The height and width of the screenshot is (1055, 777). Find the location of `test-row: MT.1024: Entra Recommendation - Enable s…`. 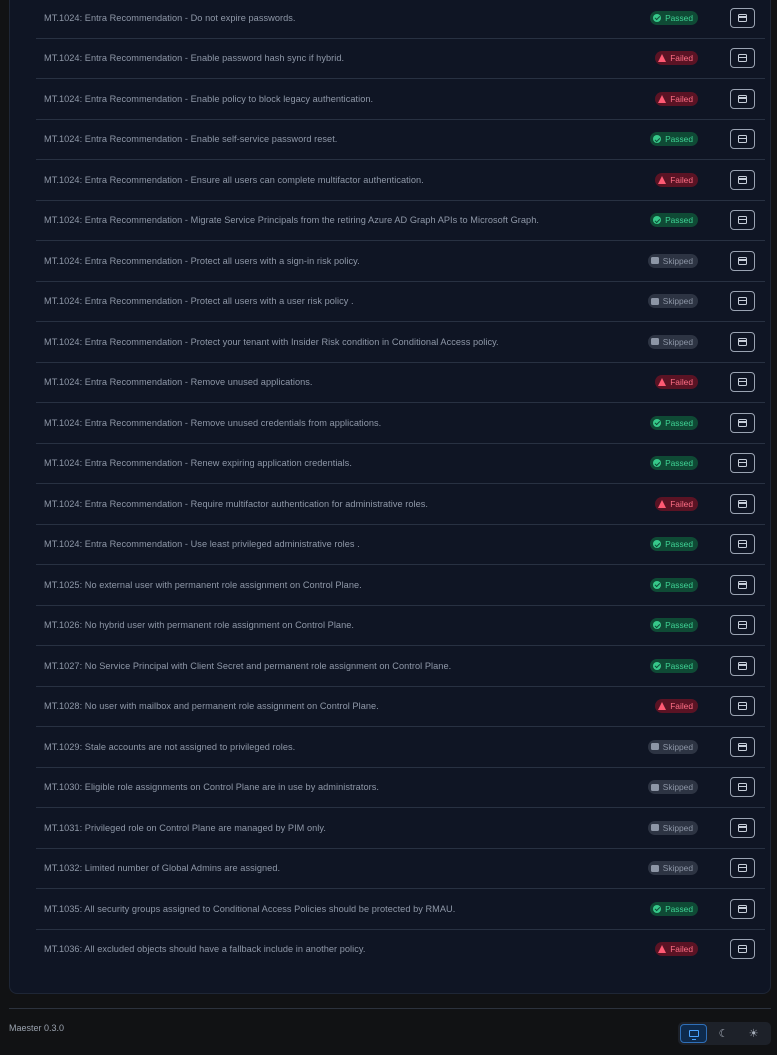

test-row: MT.1024: Entra Recommendation - Enable s… is located at coordinates (400, 139).